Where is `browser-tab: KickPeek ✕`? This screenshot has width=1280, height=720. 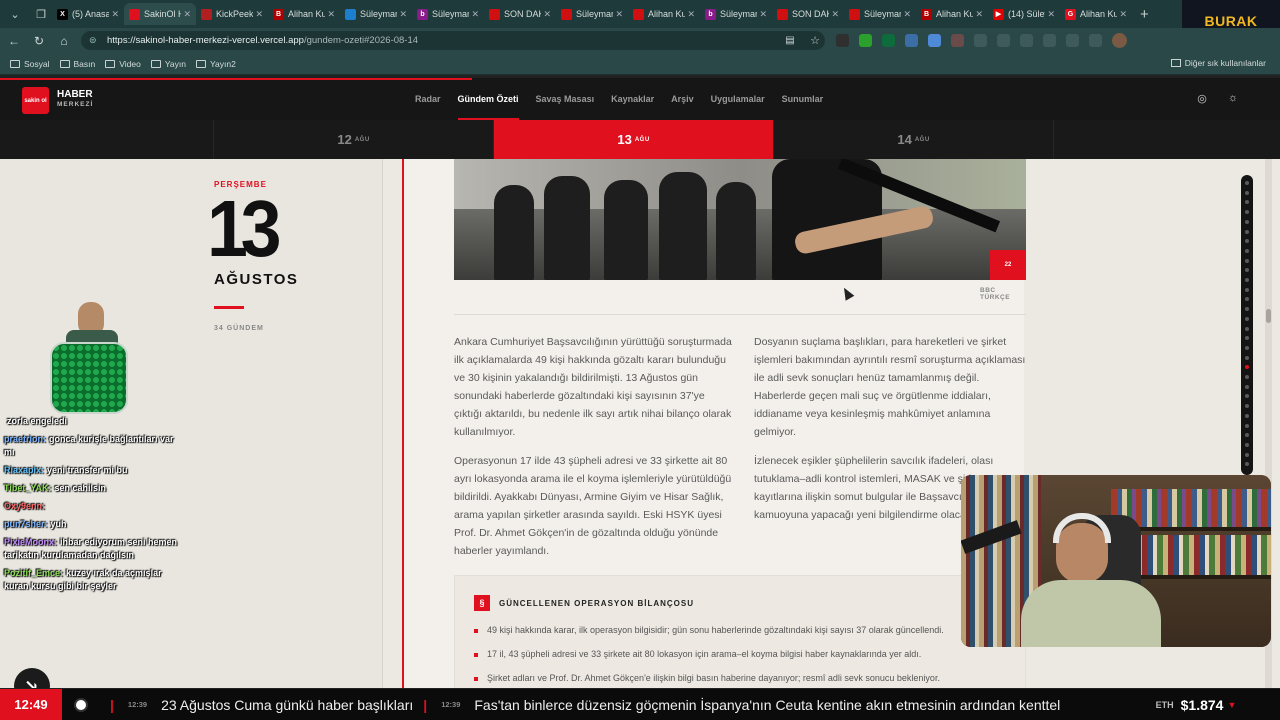 browser-tab: KickPeek ✕ is located at coordinates (232, 14).